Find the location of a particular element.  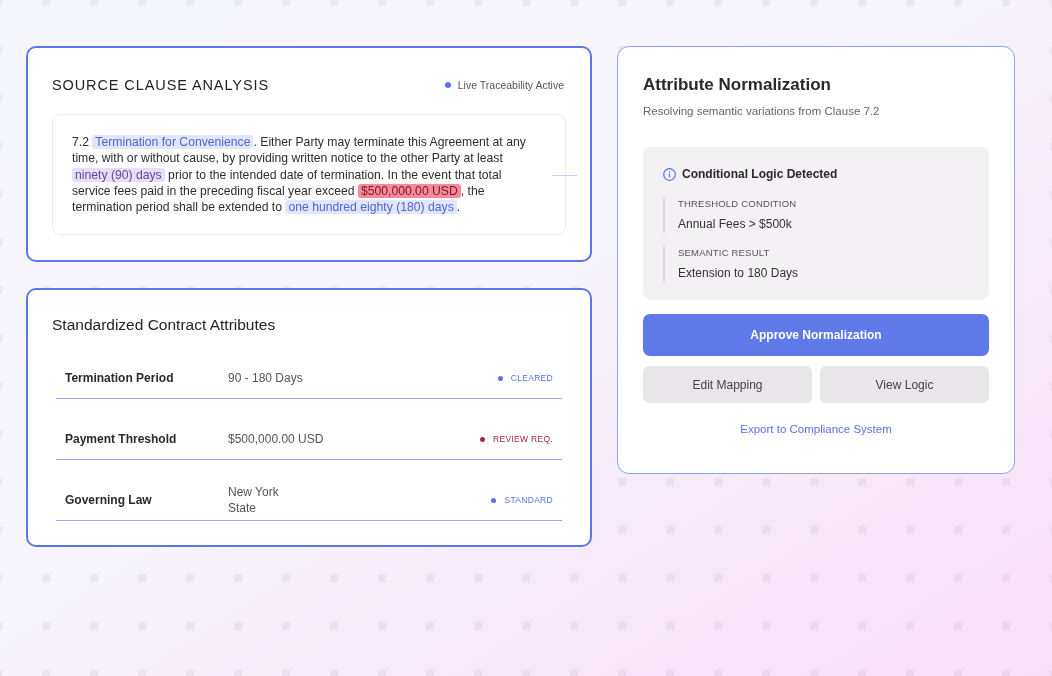

info-icon is located at coordinates (669, 174).